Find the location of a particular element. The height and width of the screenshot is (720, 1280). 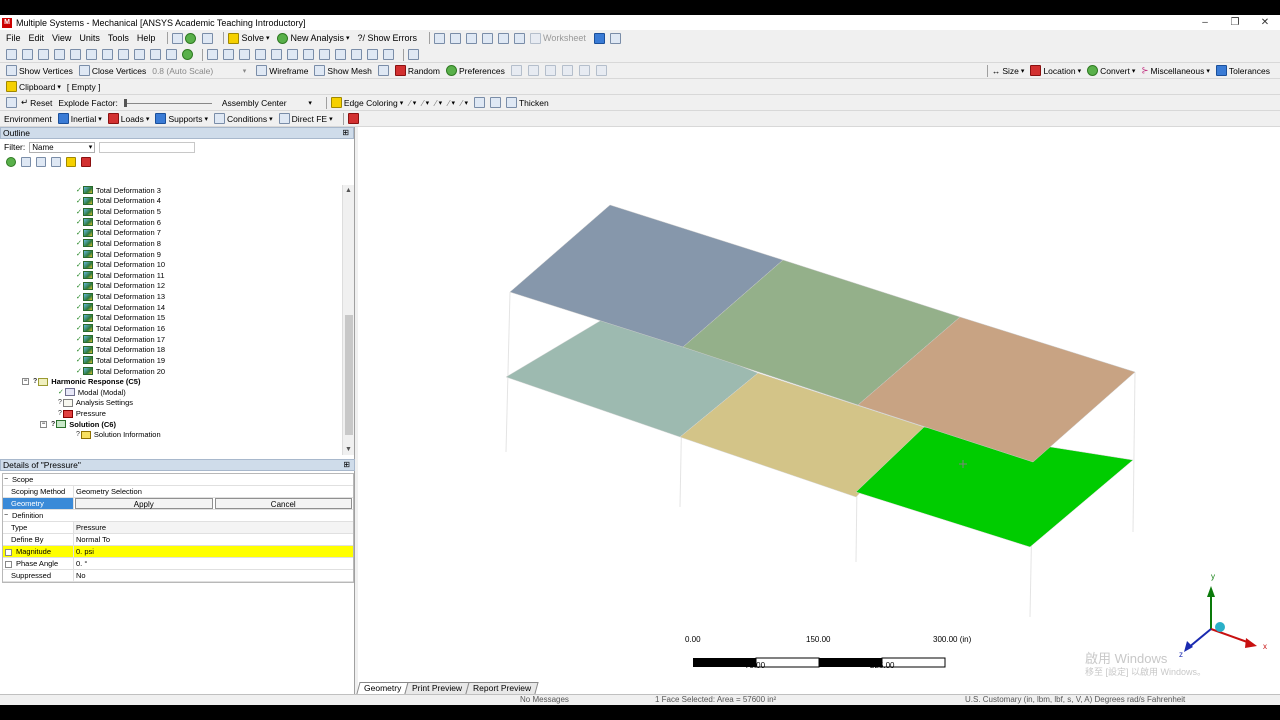

print-icon is located at coordinates (388, 54).